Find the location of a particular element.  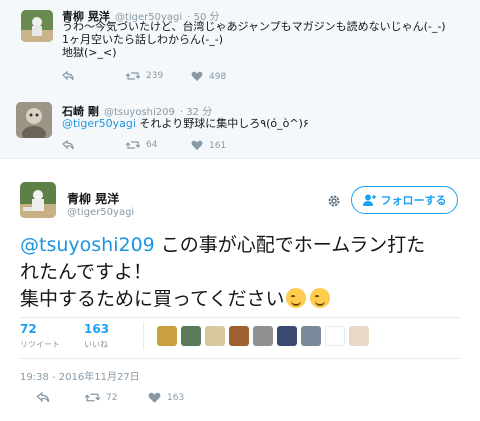

gear-icon is located at coordinates (334, 202).